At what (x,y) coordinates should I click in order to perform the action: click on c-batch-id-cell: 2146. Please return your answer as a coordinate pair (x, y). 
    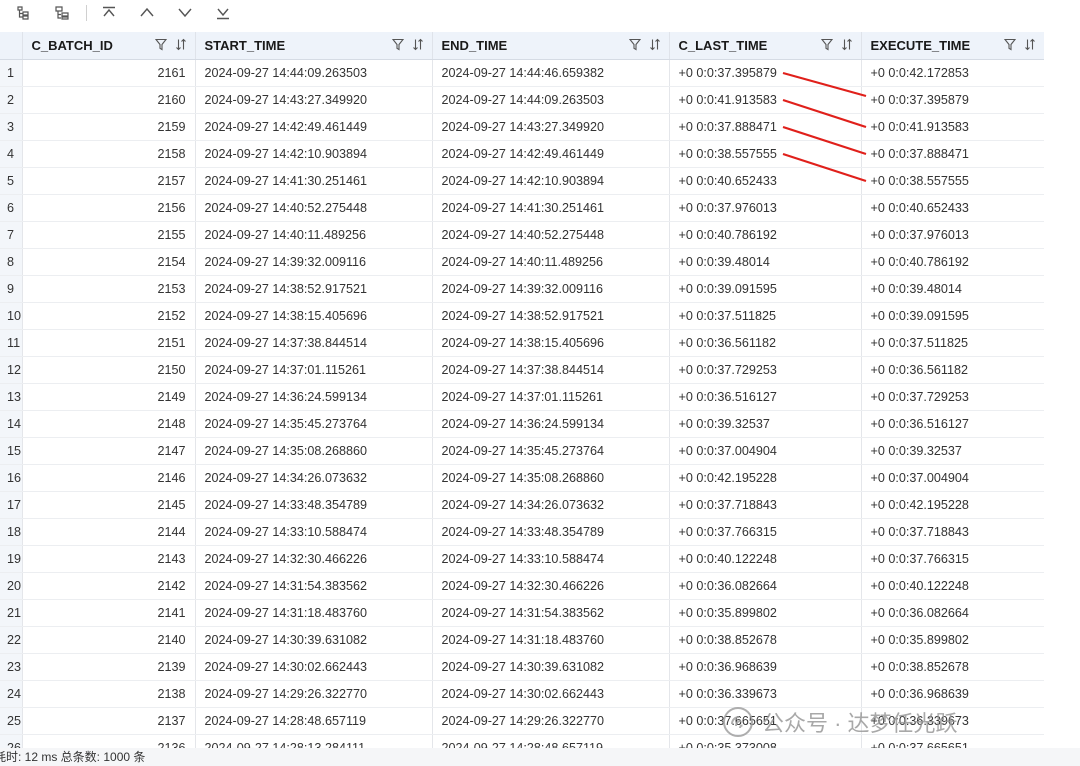
    Looking at the image, I should click on (109, 478).